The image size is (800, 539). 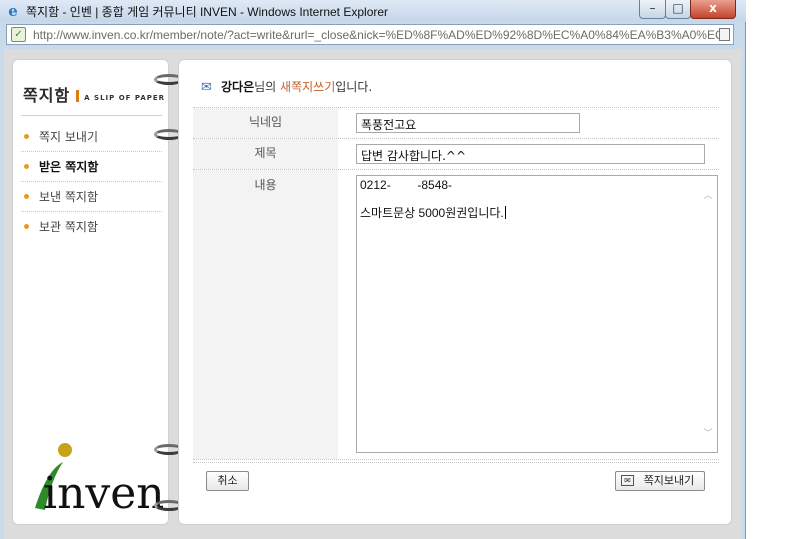 I want to click on sidebar-item-send-note: 쪽지 보내기, so click(x=91, y=137).